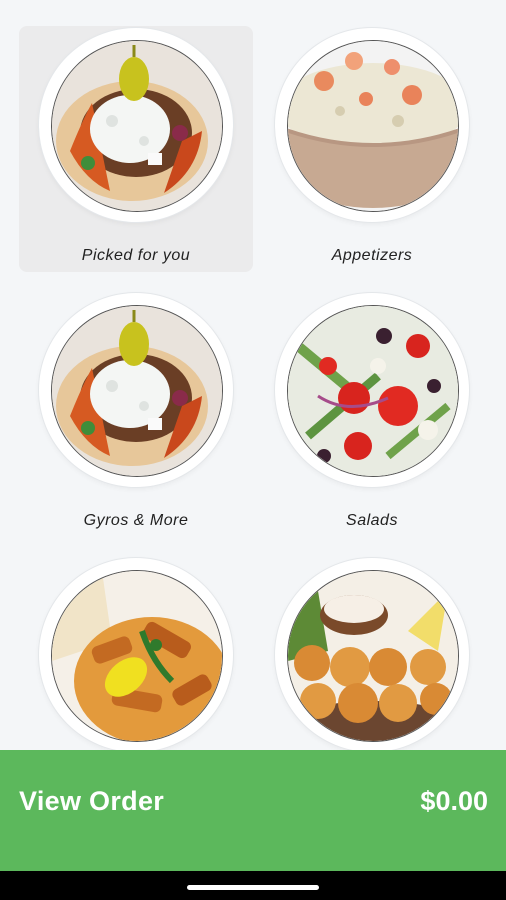 The image size is (506, 900). I want to click on potato-salad-bowl-image, so click(373, 126).